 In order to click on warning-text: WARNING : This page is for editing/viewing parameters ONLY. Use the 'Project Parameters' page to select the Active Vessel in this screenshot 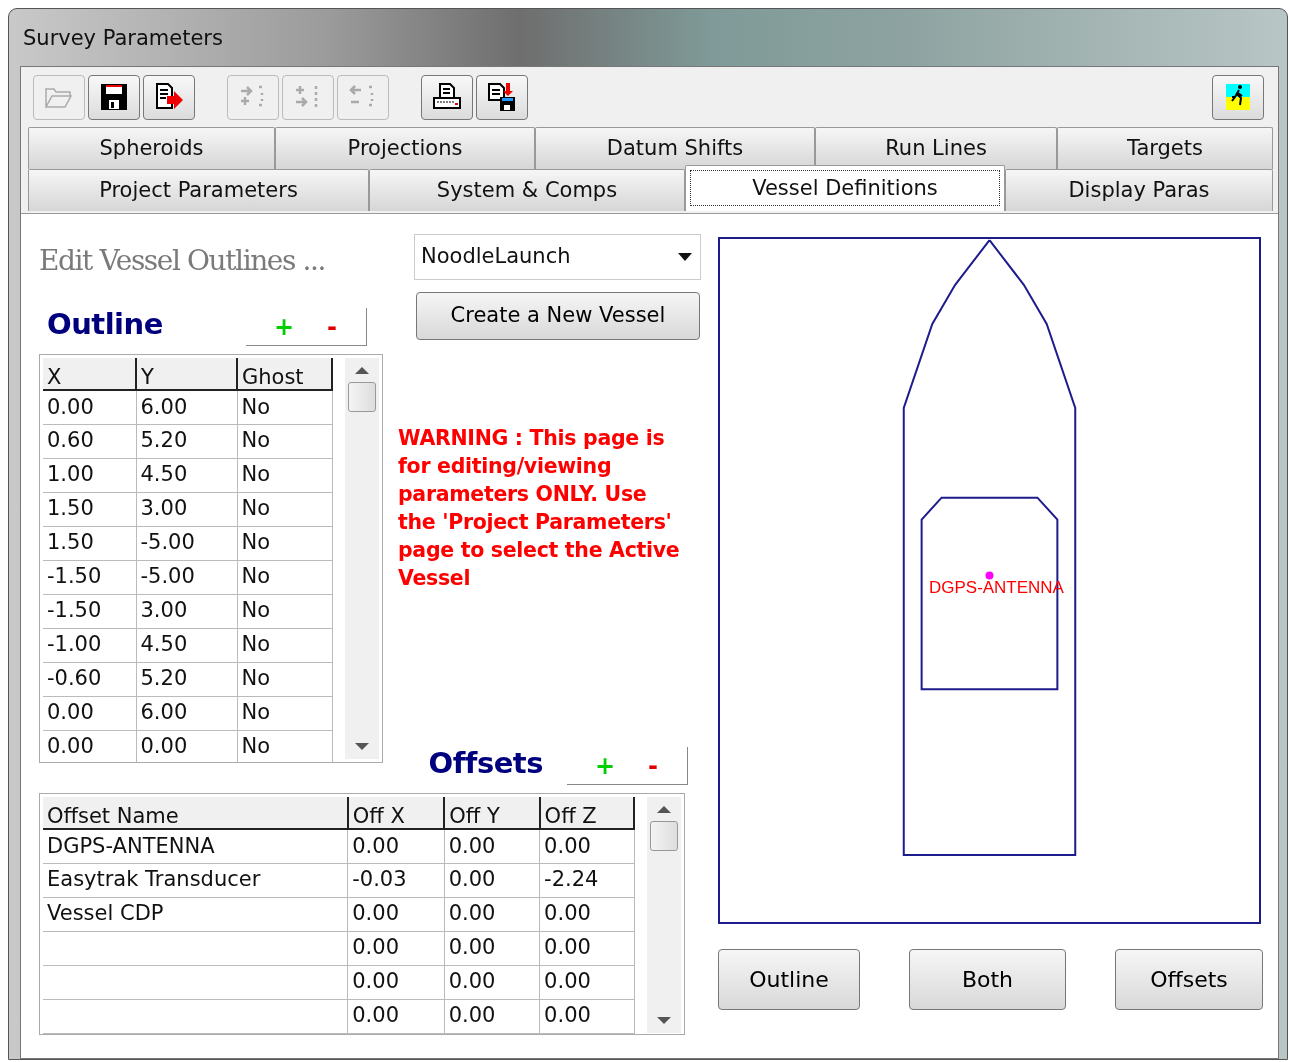, I will do `click(539, 508)`.